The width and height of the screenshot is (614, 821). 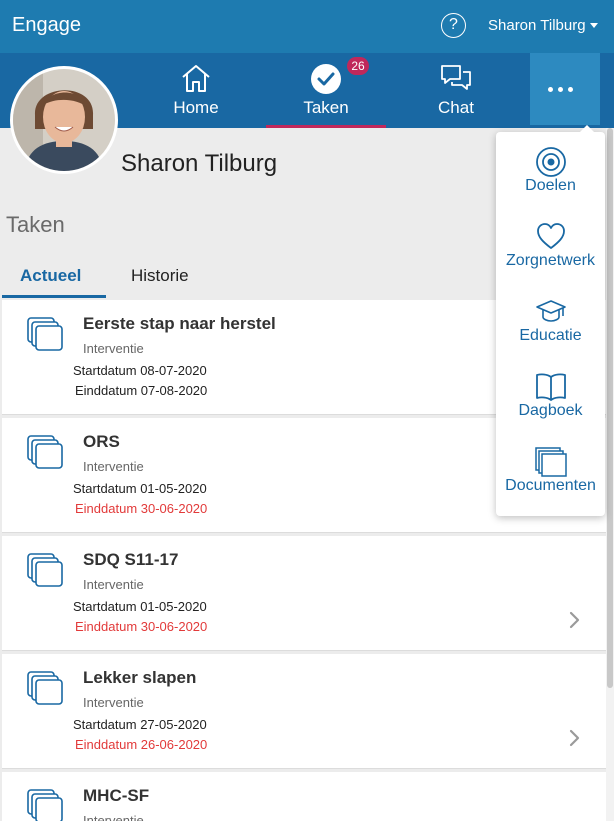 I want to click on profile-photo, so click(x=64, y=120).